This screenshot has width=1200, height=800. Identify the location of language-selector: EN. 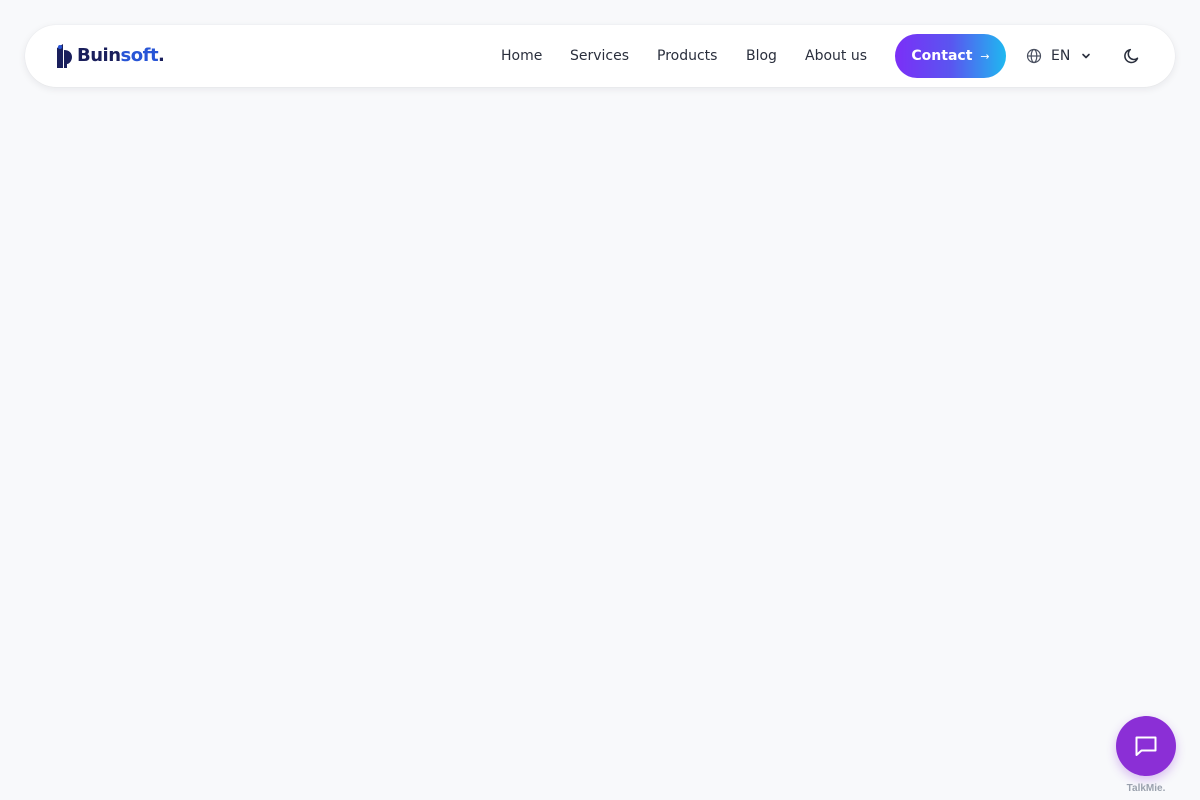
(1059, 56).